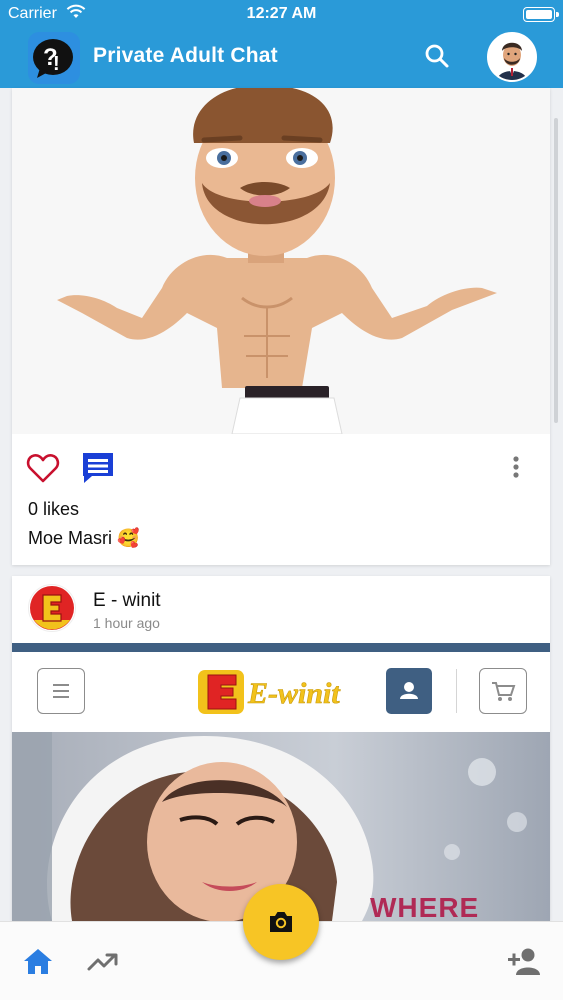  I want to click on question-bubble-icon: ? !, so click(54, 58).